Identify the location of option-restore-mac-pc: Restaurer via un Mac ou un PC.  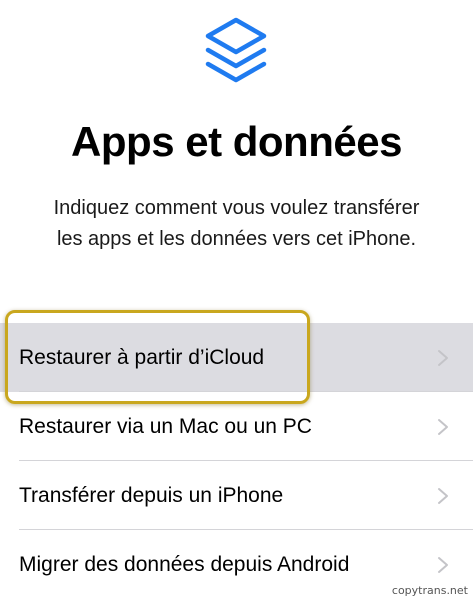
(236, 426).